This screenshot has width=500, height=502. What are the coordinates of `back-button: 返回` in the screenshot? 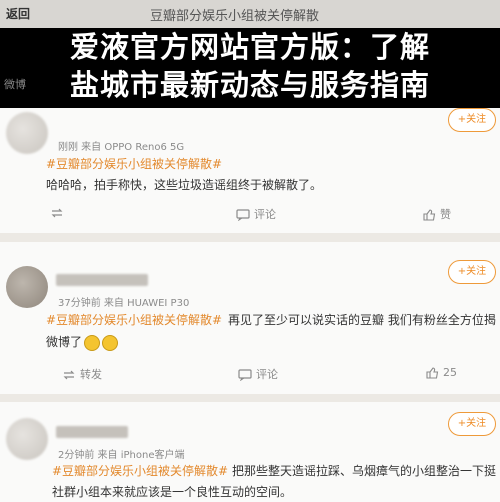 It's located at (18, 13).